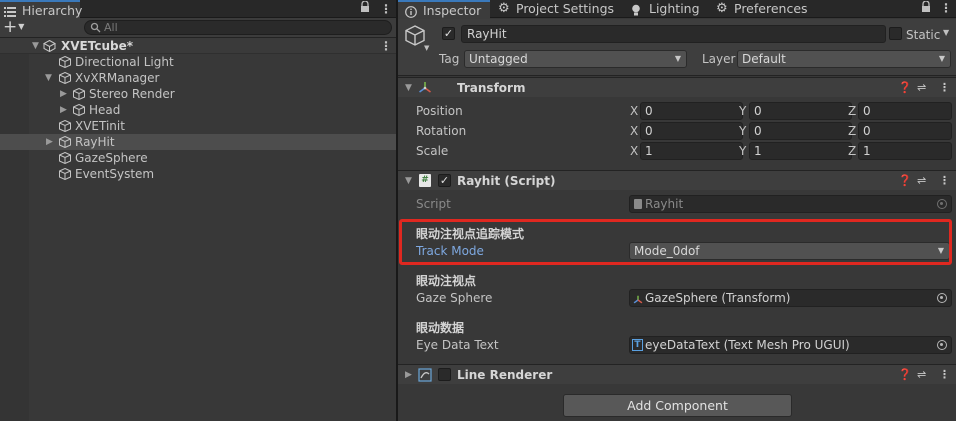  What do you see at coordinates (95, 29) in the screenshot?
I see `search-icon` at bounding box center [95, 29].